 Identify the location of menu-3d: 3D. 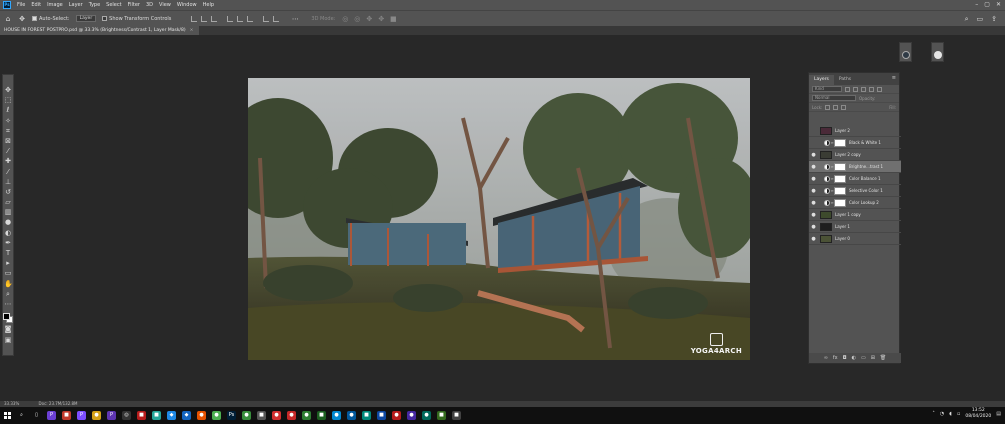
(149, 5).